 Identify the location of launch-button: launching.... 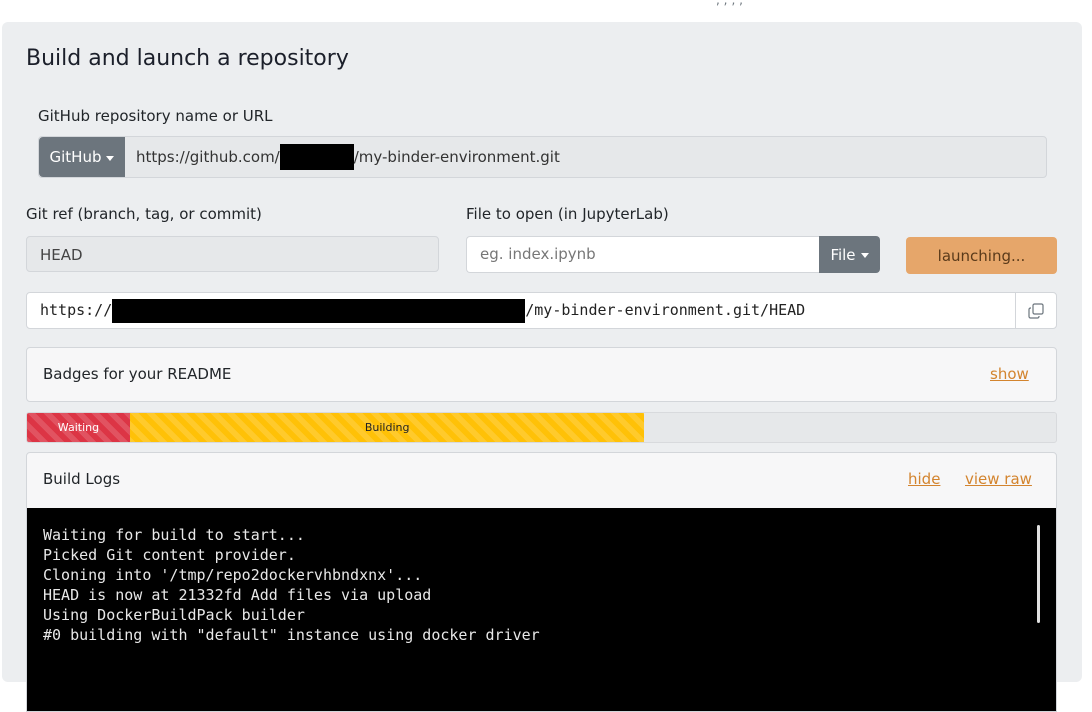
(981, 255).